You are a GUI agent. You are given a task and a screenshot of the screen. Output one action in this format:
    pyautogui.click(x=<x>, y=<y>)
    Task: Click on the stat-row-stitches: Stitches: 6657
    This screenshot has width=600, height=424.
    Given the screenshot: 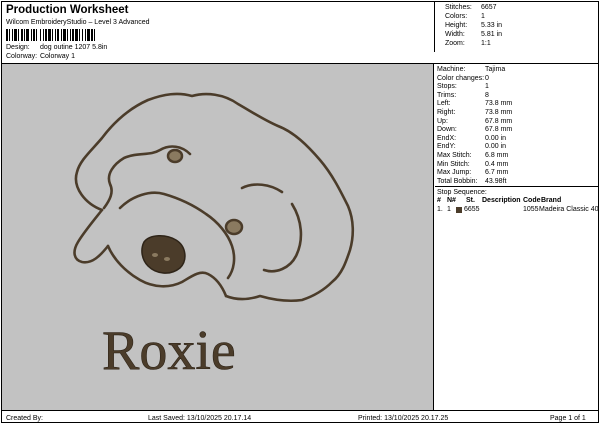 What is the action you would take?
    pyautogui.click(x=471, y=7)
    